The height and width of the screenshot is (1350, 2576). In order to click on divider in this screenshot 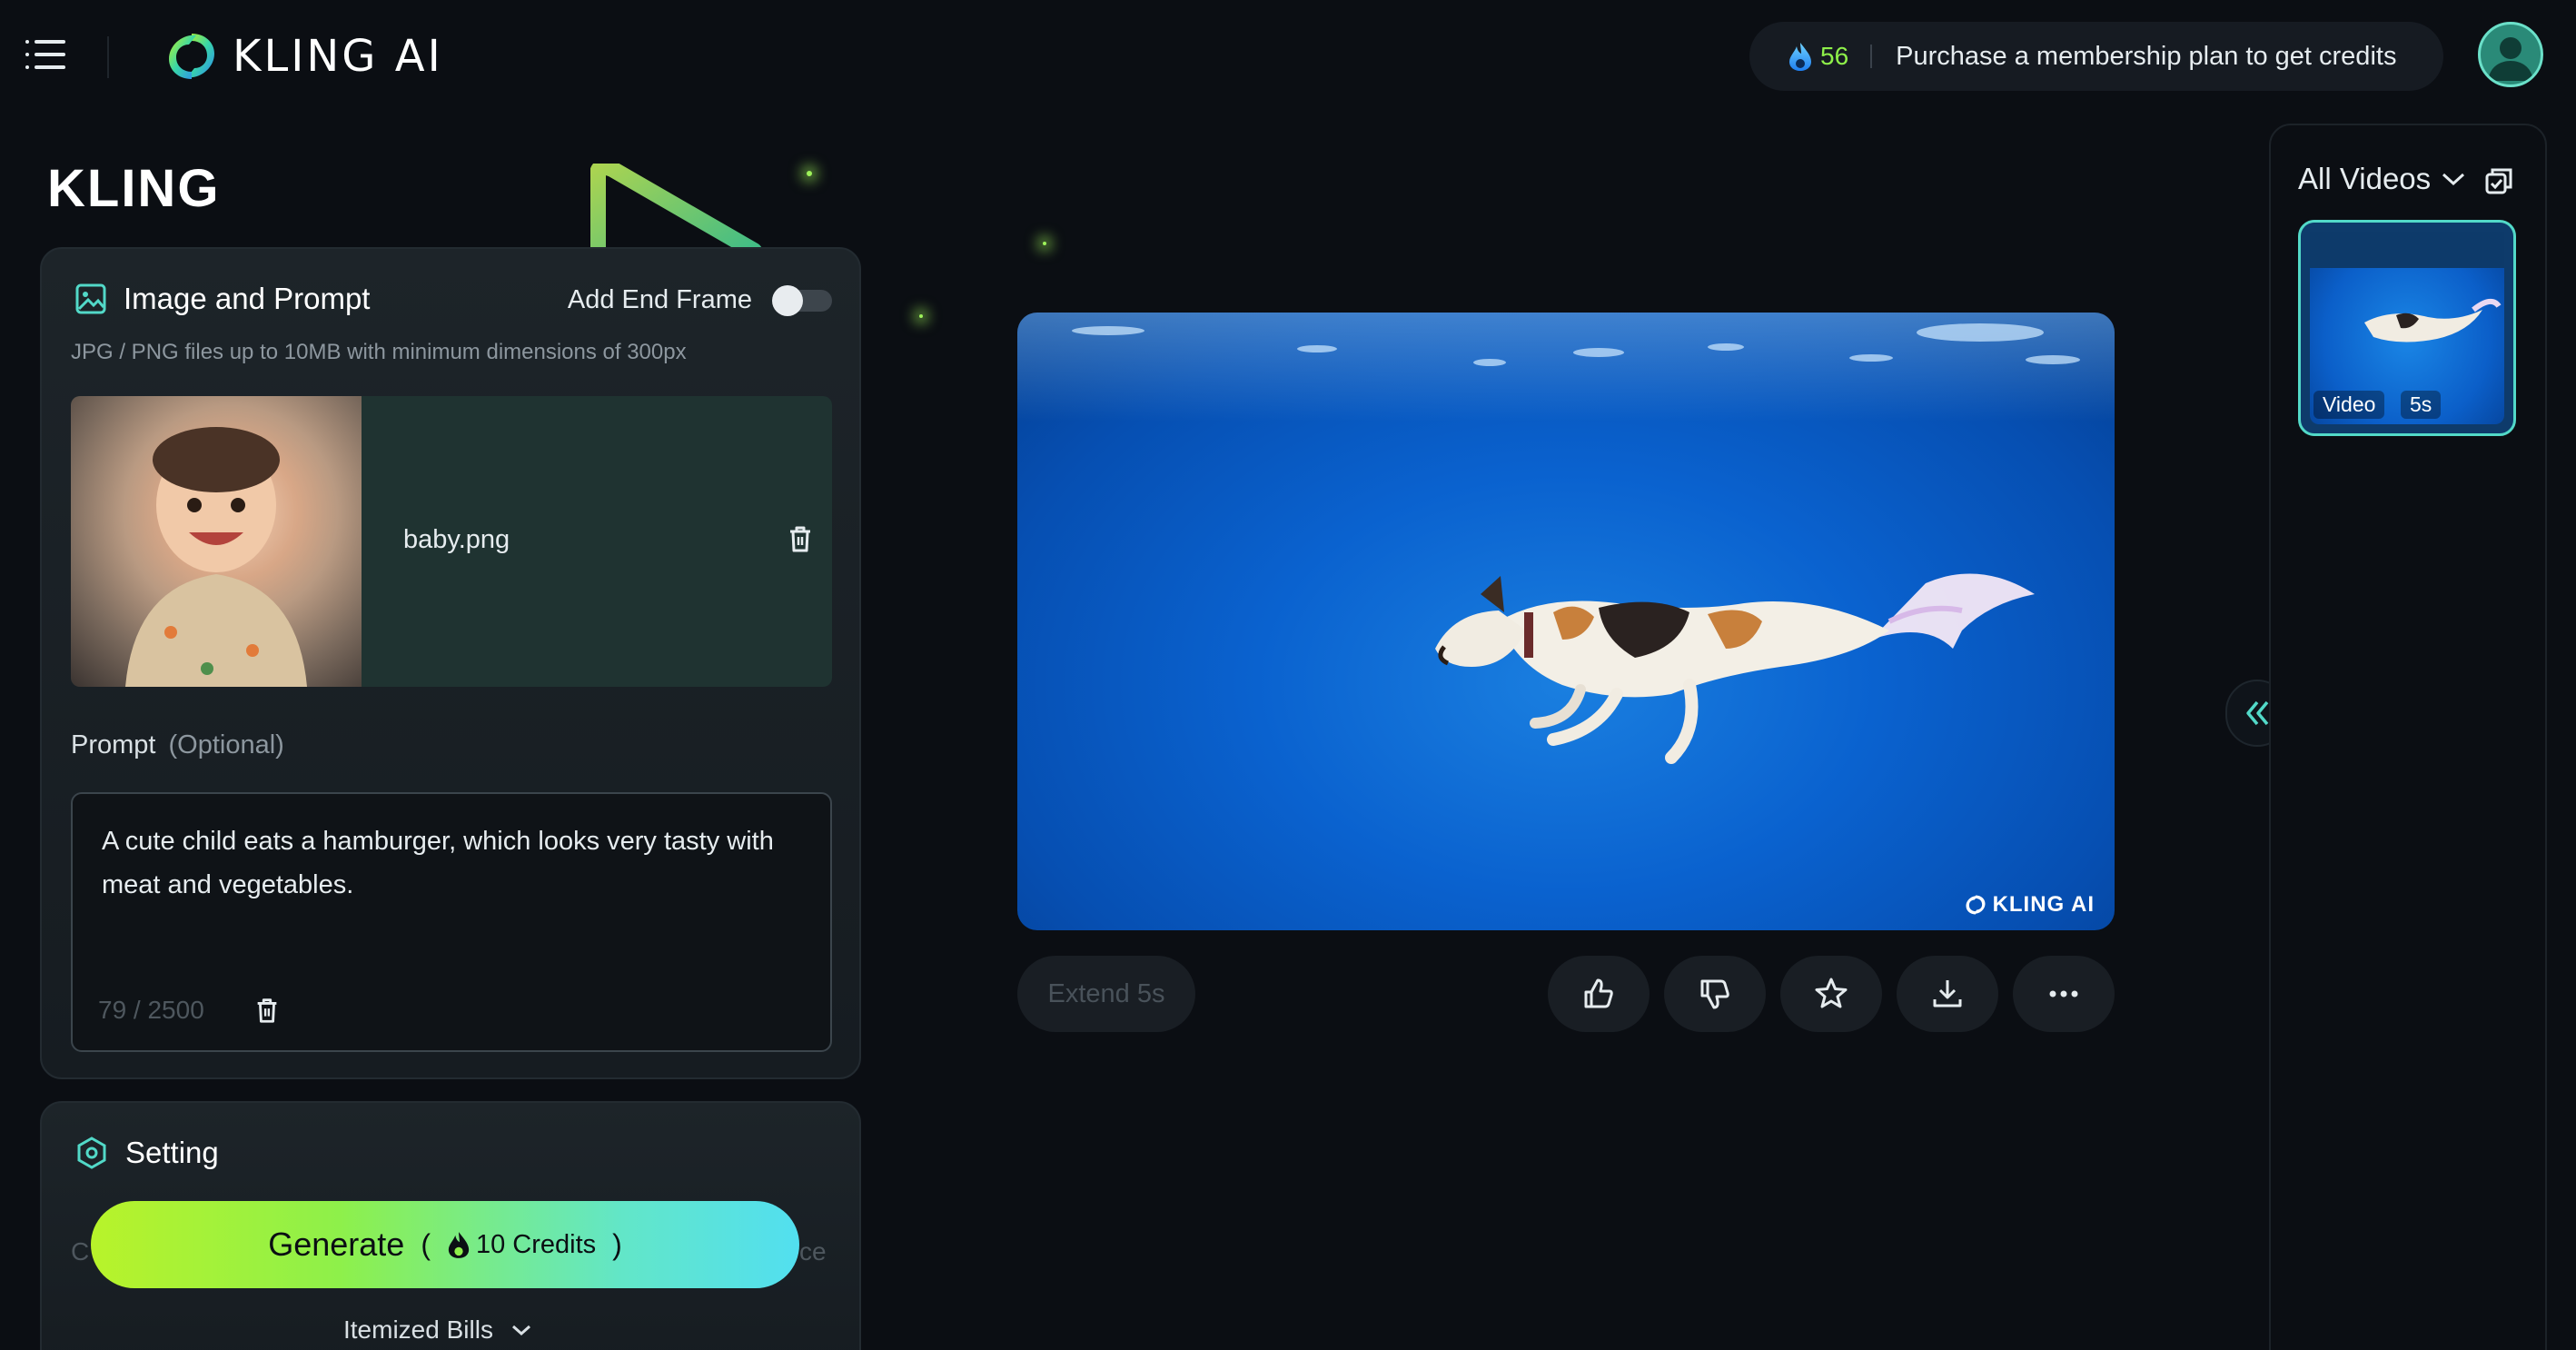, I will do `click(108, 57)`.